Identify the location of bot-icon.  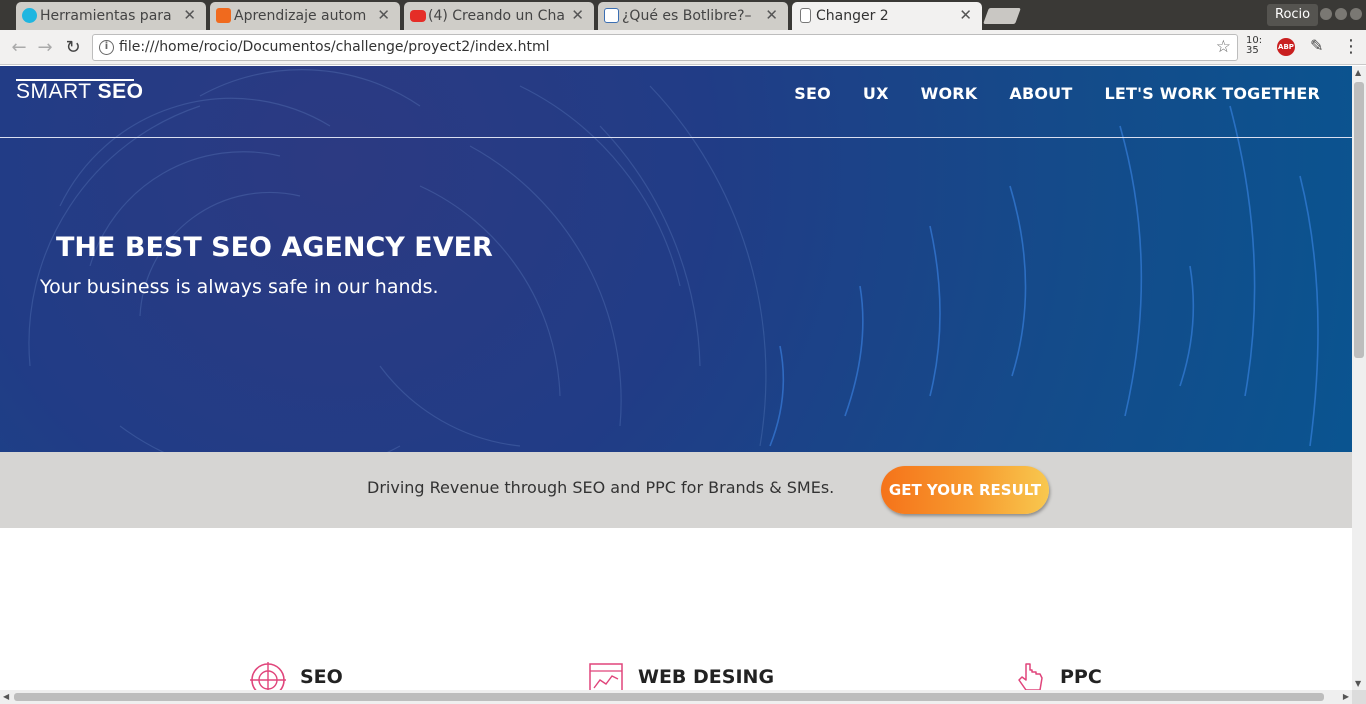
(29, 15).